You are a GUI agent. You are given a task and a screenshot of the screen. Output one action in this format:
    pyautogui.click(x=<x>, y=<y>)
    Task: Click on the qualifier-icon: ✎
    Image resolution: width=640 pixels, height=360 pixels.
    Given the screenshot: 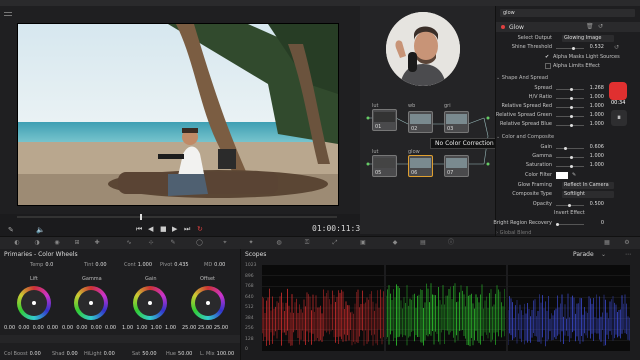 What is the action you would take?
    pyautogui.click(x=173, y=243)
    